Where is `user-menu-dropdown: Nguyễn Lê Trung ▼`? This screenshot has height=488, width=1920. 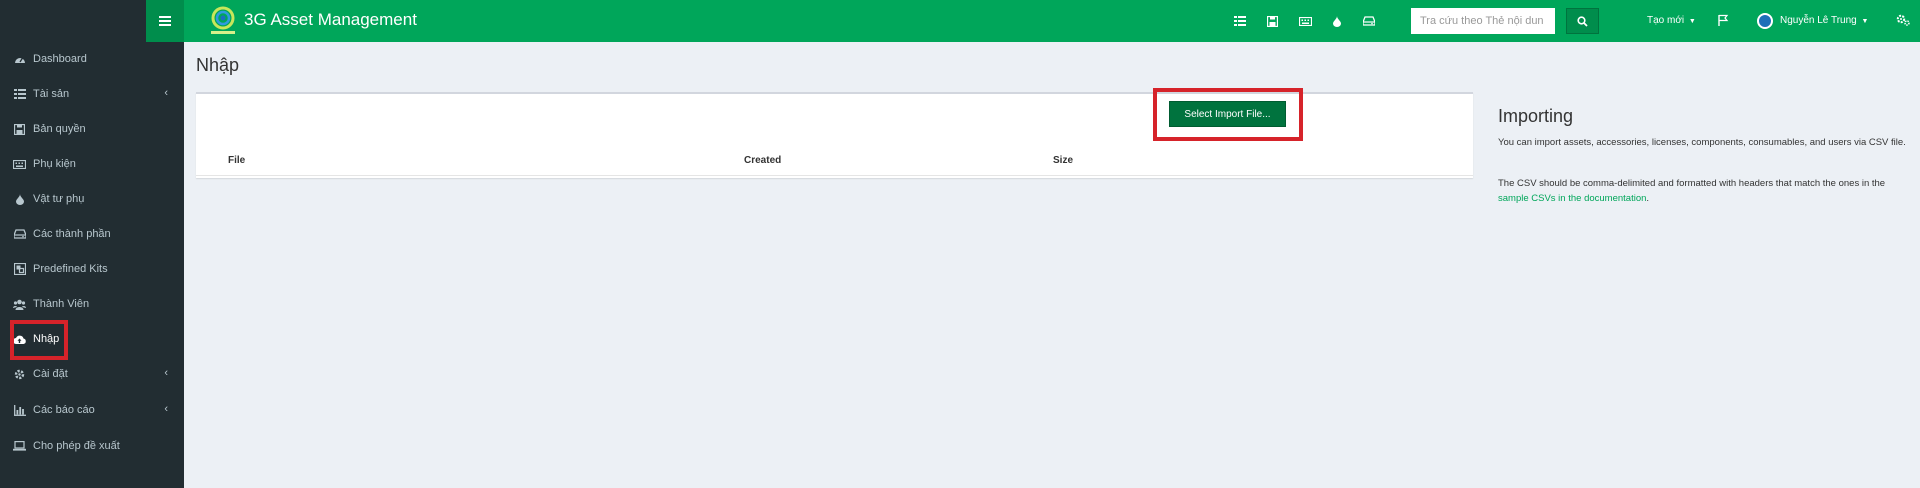 user-menu-dropdown: Nguyễn Lê Trung ▼ is located at coordinates (1824, 20).